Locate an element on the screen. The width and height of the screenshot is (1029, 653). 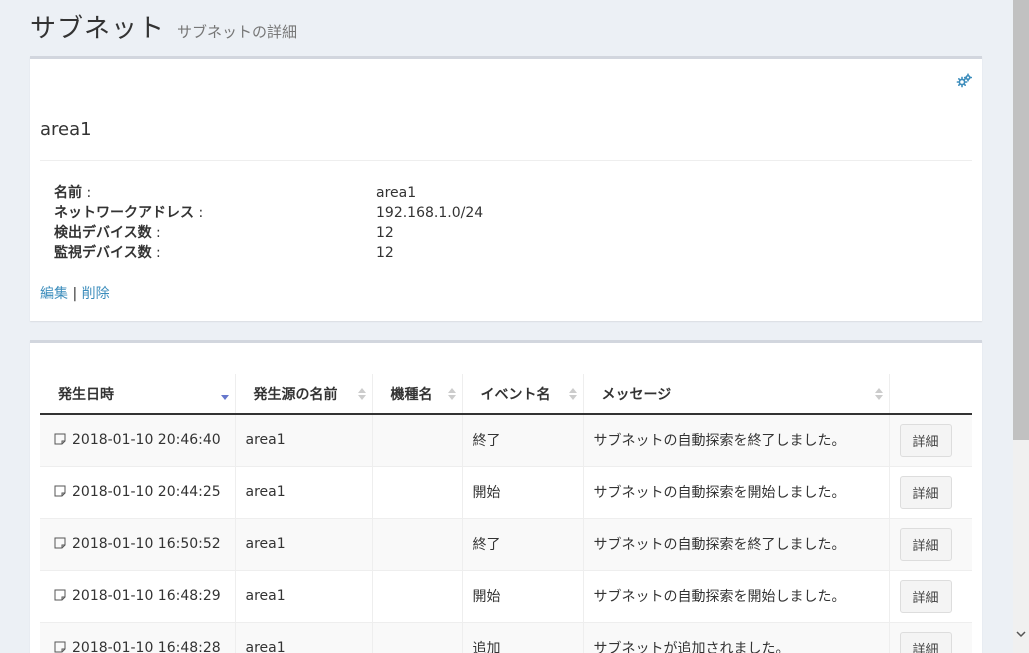
vertical-scrollbar is located at coordinates (1021, 326).